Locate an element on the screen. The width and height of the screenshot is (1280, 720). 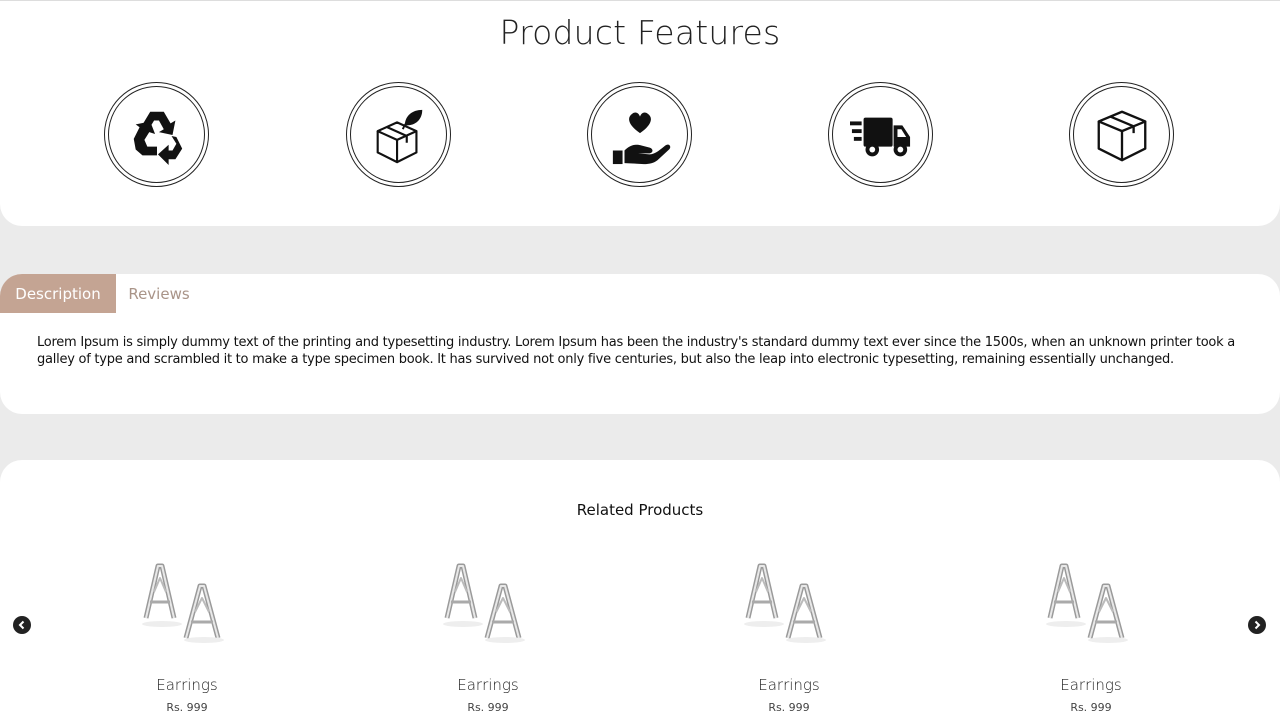
feature-fast-delivery is located at coordinates (880, 134).